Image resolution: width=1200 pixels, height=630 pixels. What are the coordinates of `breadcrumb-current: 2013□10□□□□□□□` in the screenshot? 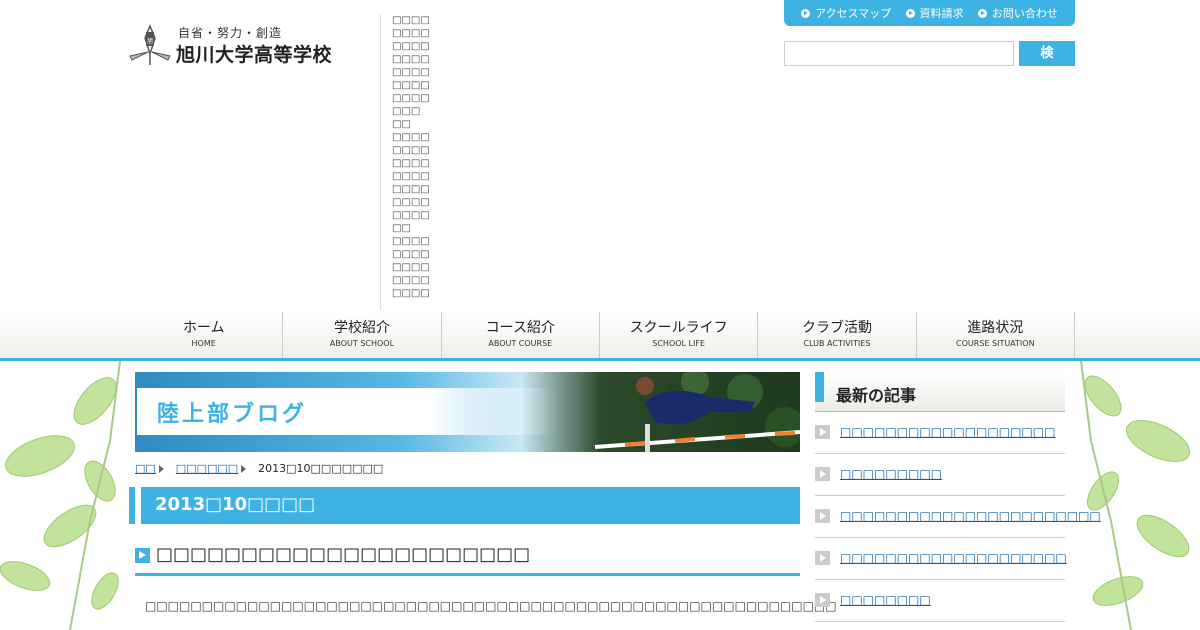 It's located at (321, 468).